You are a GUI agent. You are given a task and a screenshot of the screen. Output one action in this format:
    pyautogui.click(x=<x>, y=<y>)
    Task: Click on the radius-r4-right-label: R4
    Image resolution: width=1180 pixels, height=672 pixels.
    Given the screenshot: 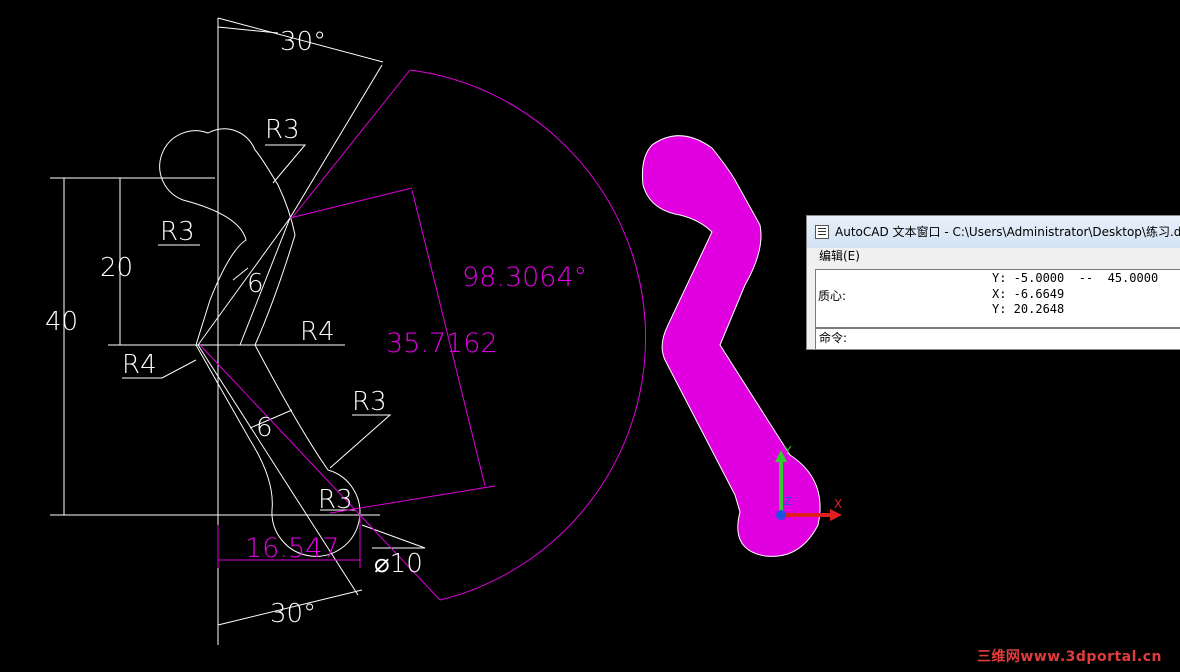 What is the action you would take?
    pyautogui.click(x=317, y=332)
    